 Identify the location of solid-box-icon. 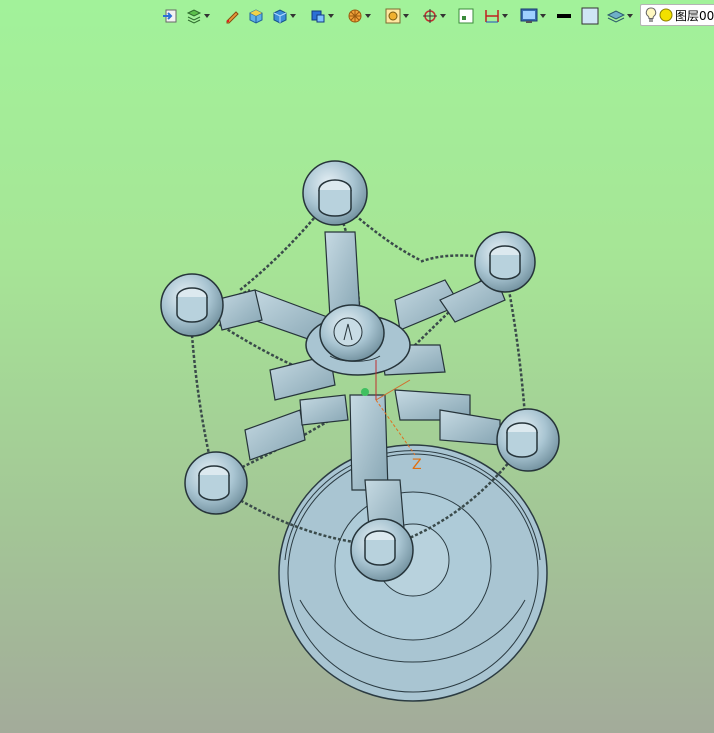
(256, 16).